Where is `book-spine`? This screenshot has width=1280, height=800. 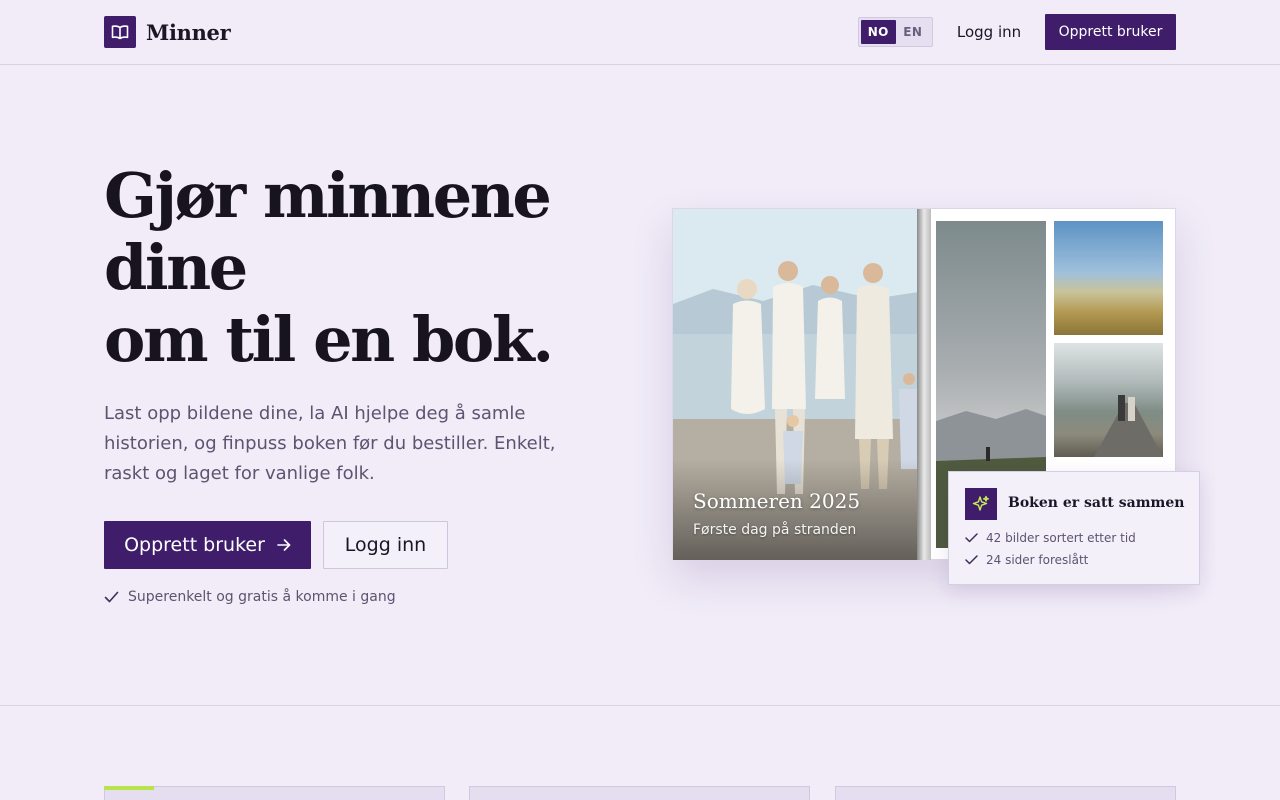 book-spine is located at coordinates (924, 384).